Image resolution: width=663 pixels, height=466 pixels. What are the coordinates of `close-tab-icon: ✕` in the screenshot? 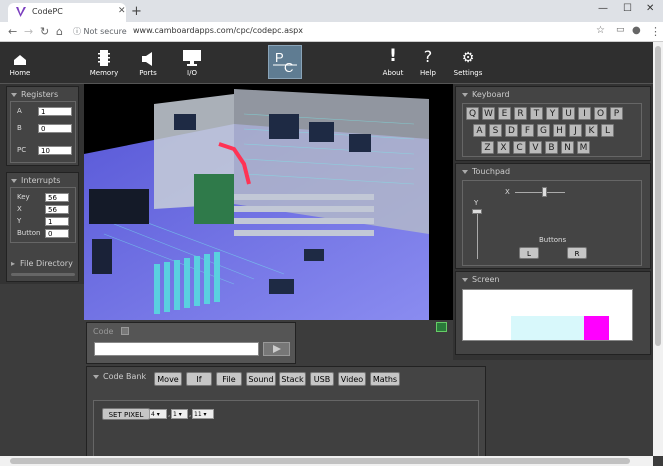 It's located at (122, 11).